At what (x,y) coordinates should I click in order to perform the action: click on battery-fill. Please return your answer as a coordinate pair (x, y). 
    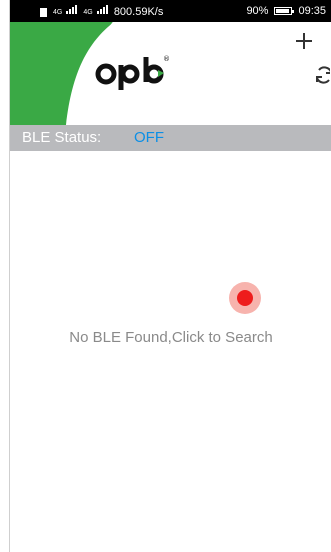
    Looking at the image, I should click on (283, 11).